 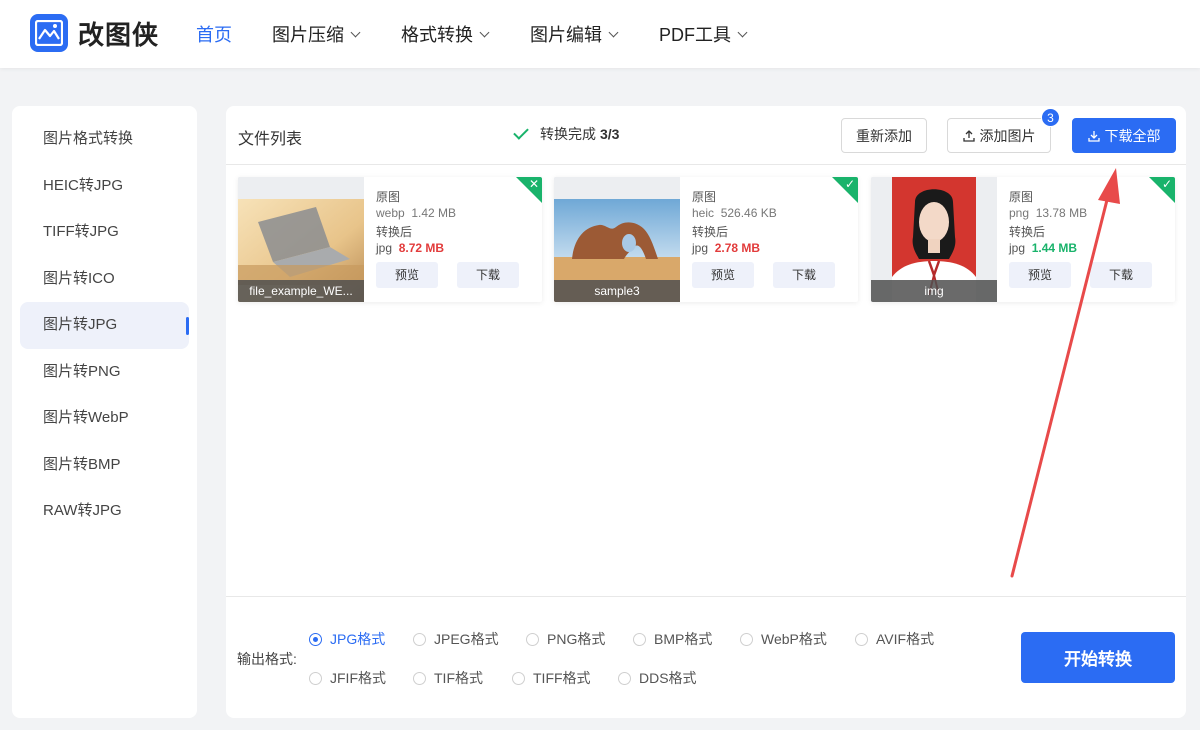 I want to click on format-radio-label: JPEG格式, so click(x=466, y=639).